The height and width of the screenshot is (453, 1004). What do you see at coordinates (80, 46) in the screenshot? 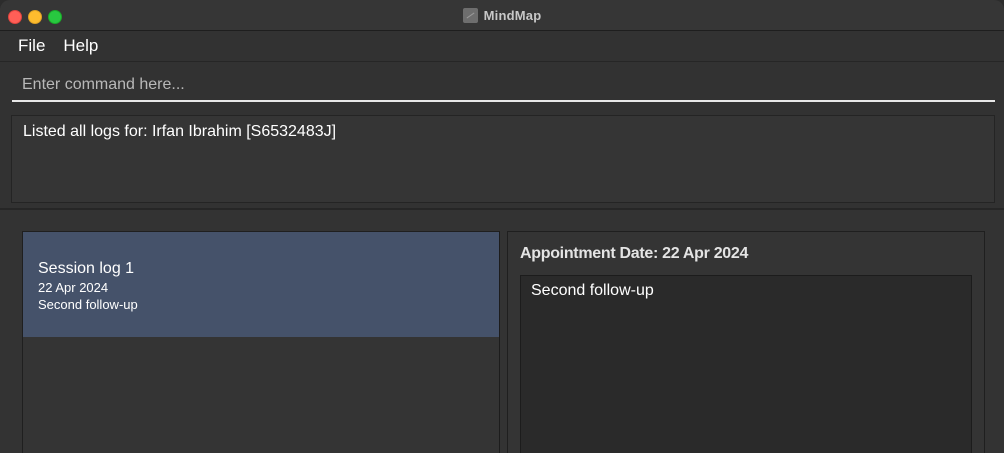
I see `menu-help: Help` at bounding box center [80, 46].